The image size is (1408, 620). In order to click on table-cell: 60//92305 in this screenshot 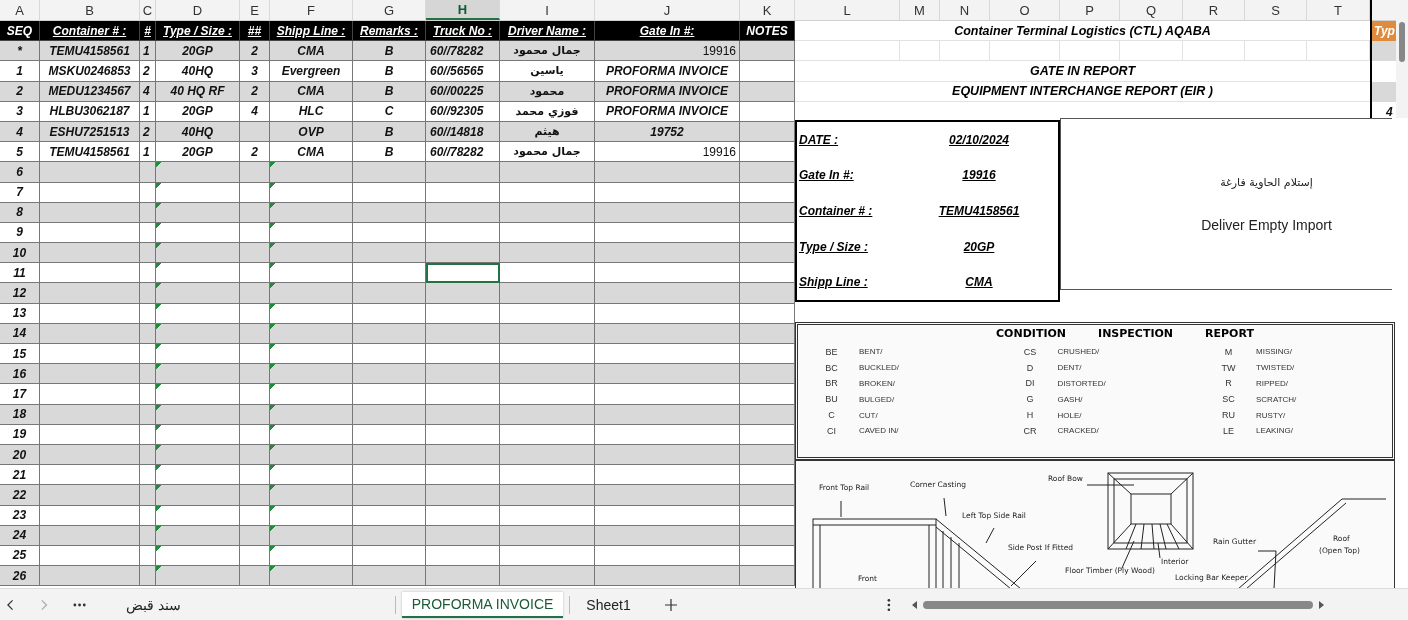, I will do `click(463, 111)`.